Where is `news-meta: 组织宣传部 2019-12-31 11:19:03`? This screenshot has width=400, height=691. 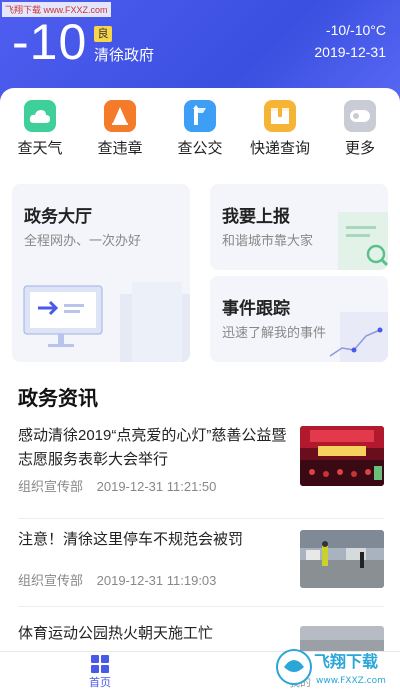 news-meta: 组织宣传部 2019-12-31 11:19:03 is located at coordinates (122, 579).